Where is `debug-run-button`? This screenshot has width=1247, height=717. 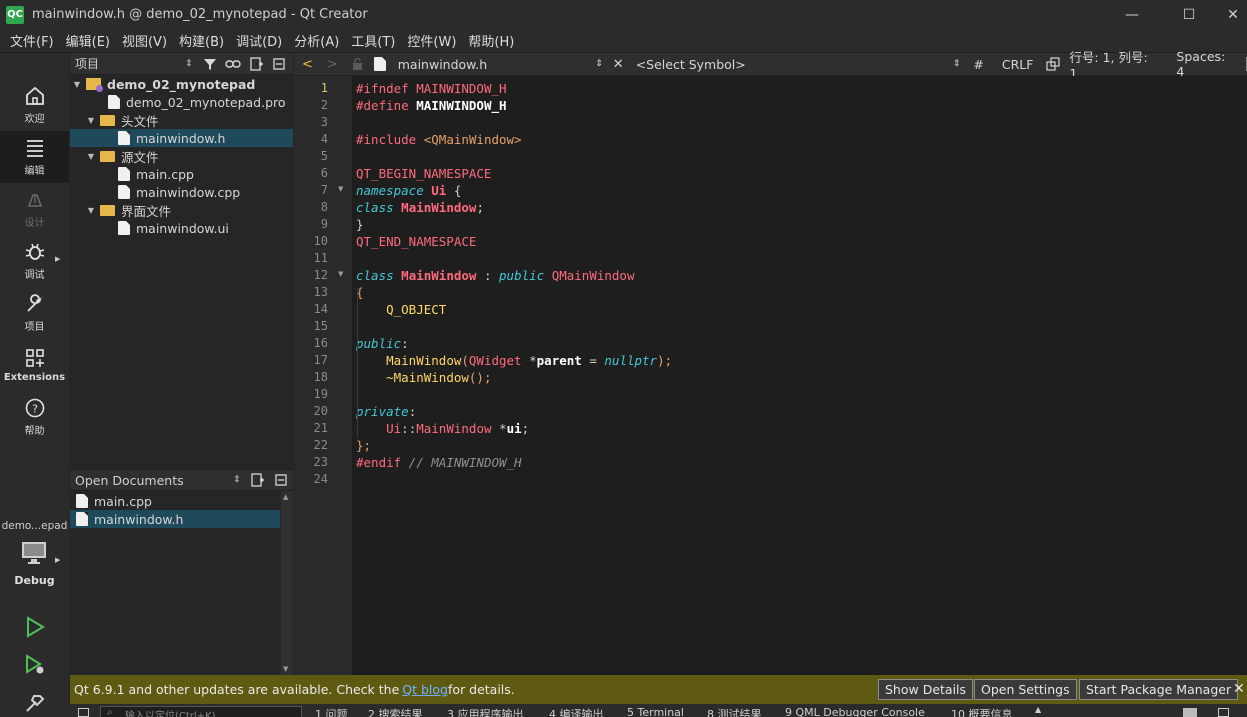 debug-run-button is located at coordinates (35, 665).